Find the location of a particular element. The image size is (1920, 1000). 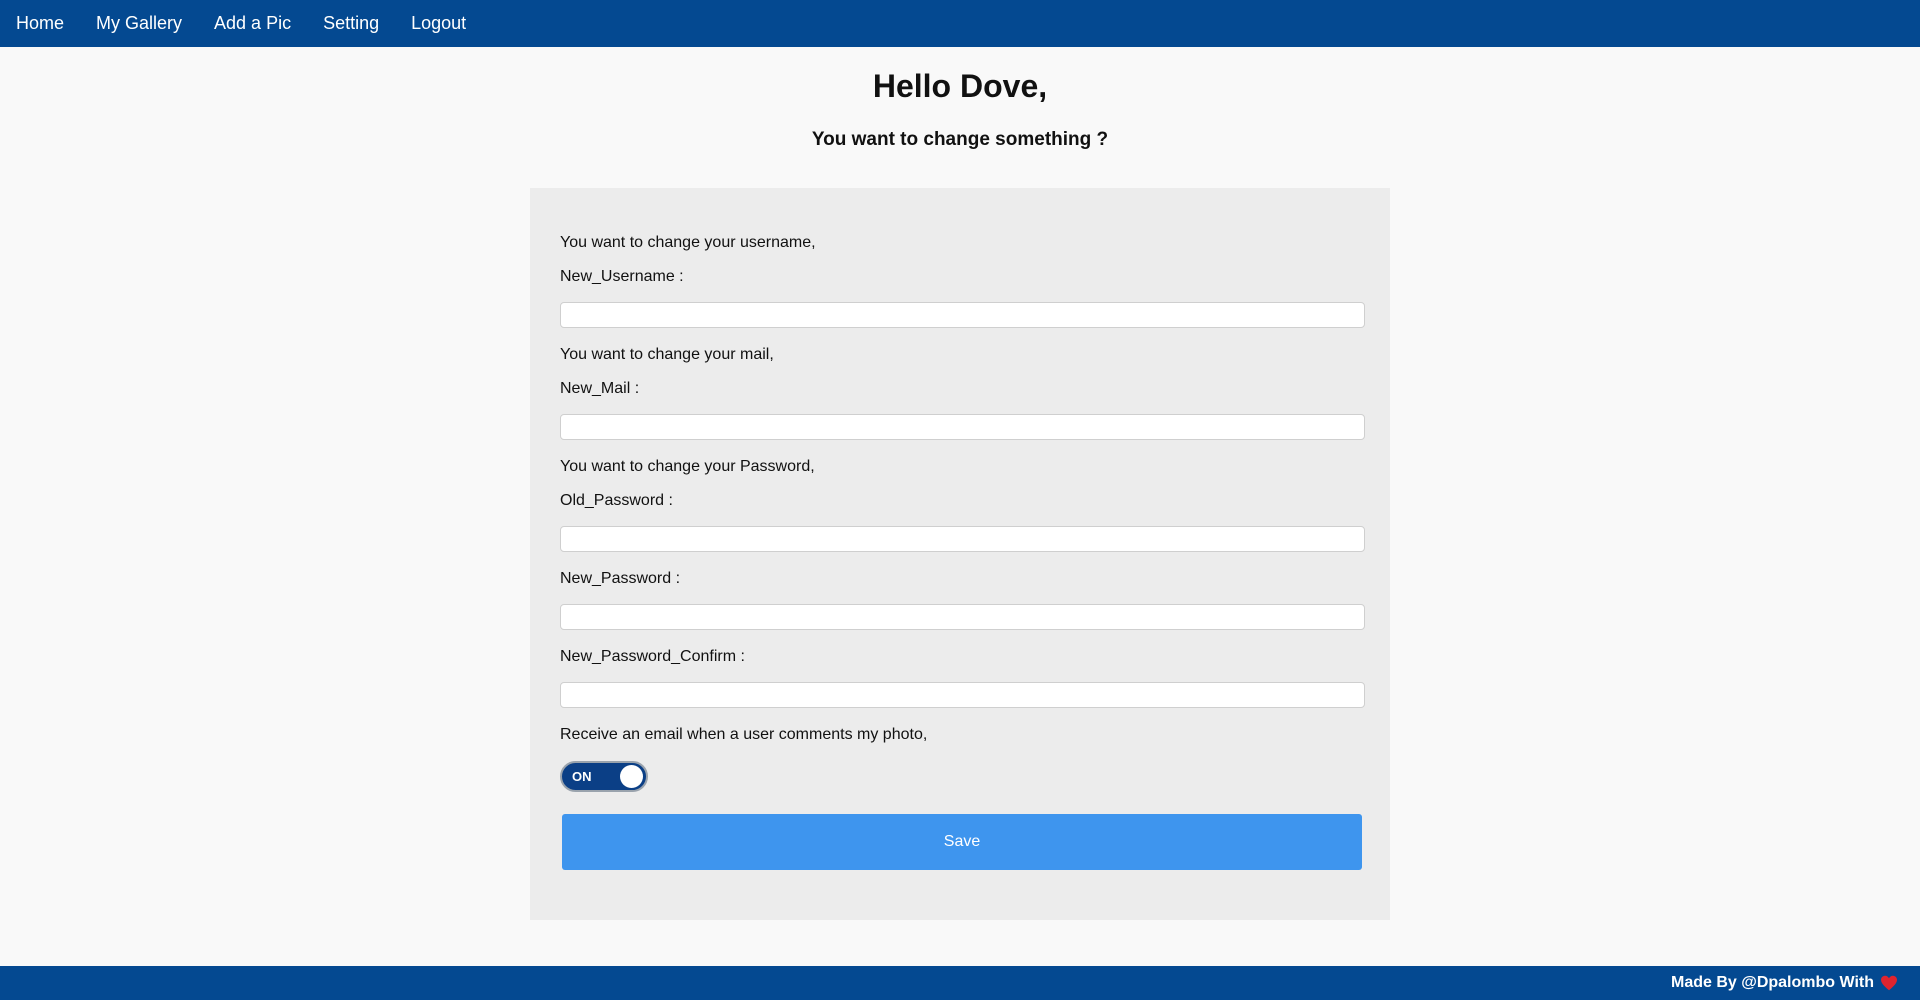

old-password-input is located at coordinates (962, 539).